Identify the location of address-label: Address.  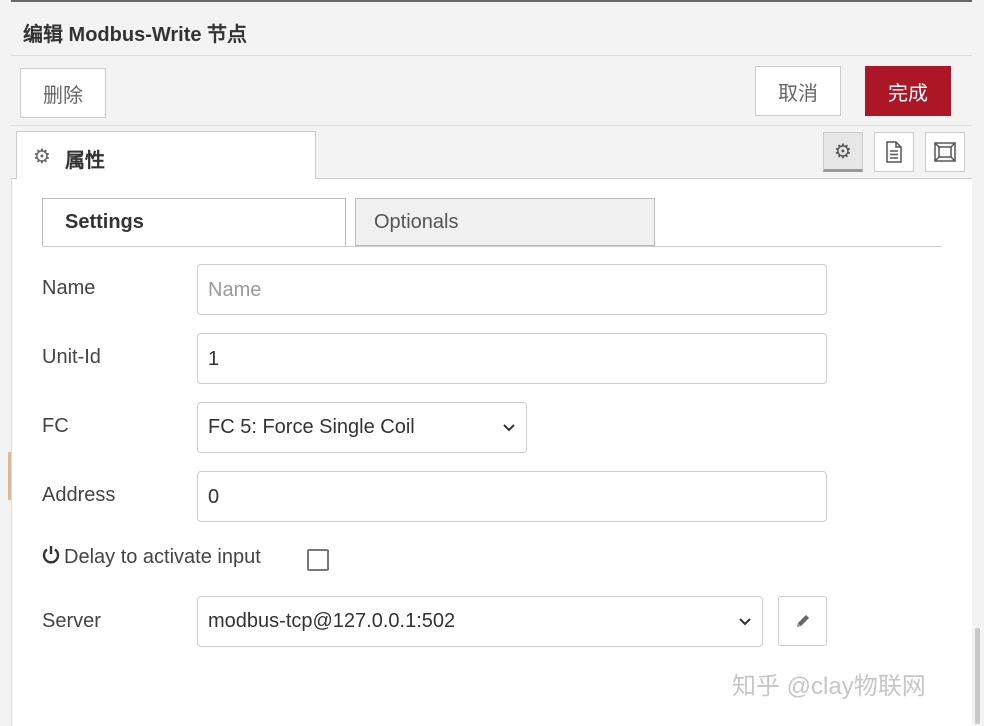
(79, 495).